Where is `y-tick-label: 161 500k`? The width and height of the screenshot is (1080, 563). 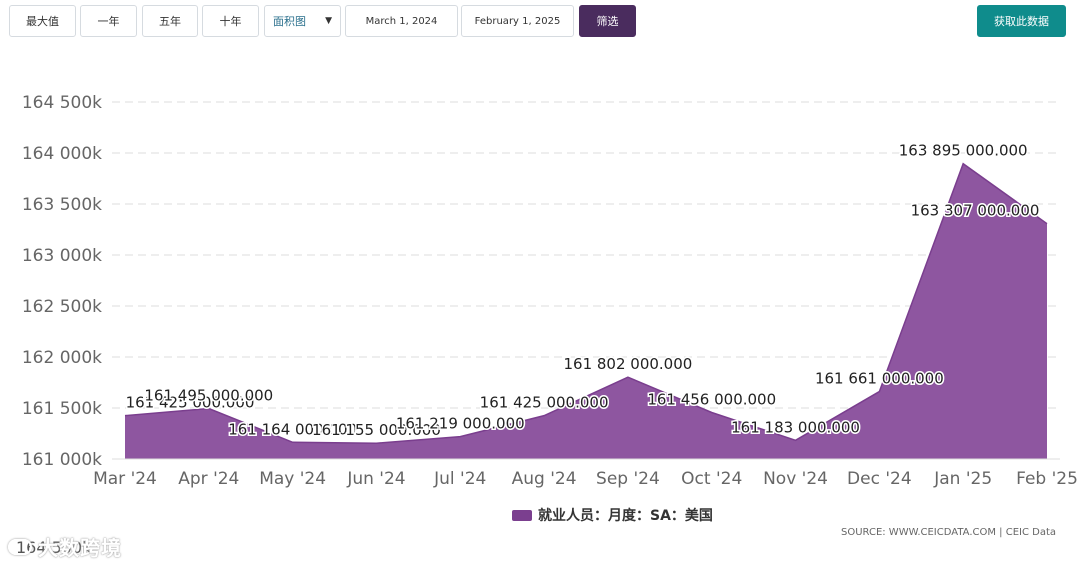 y-tick-label: 161 500k is located at coordinates (62, 409).